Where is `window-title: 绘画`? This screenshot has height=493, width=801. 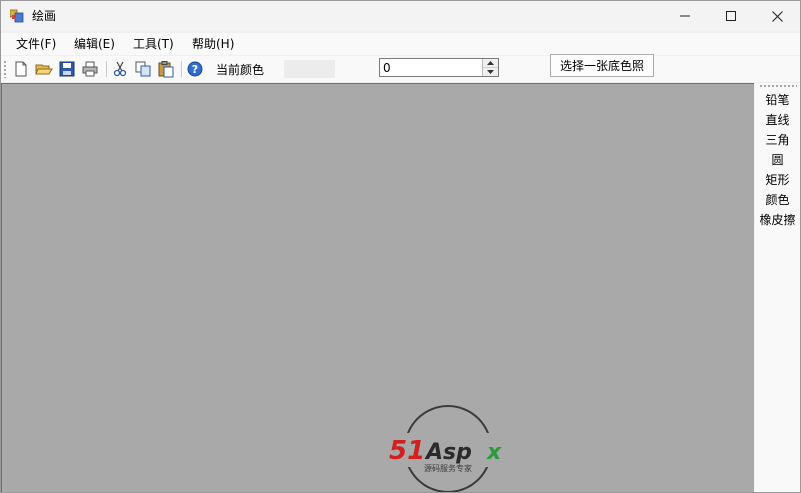 window-title: 绘画 is located at coordinates (44, 16).